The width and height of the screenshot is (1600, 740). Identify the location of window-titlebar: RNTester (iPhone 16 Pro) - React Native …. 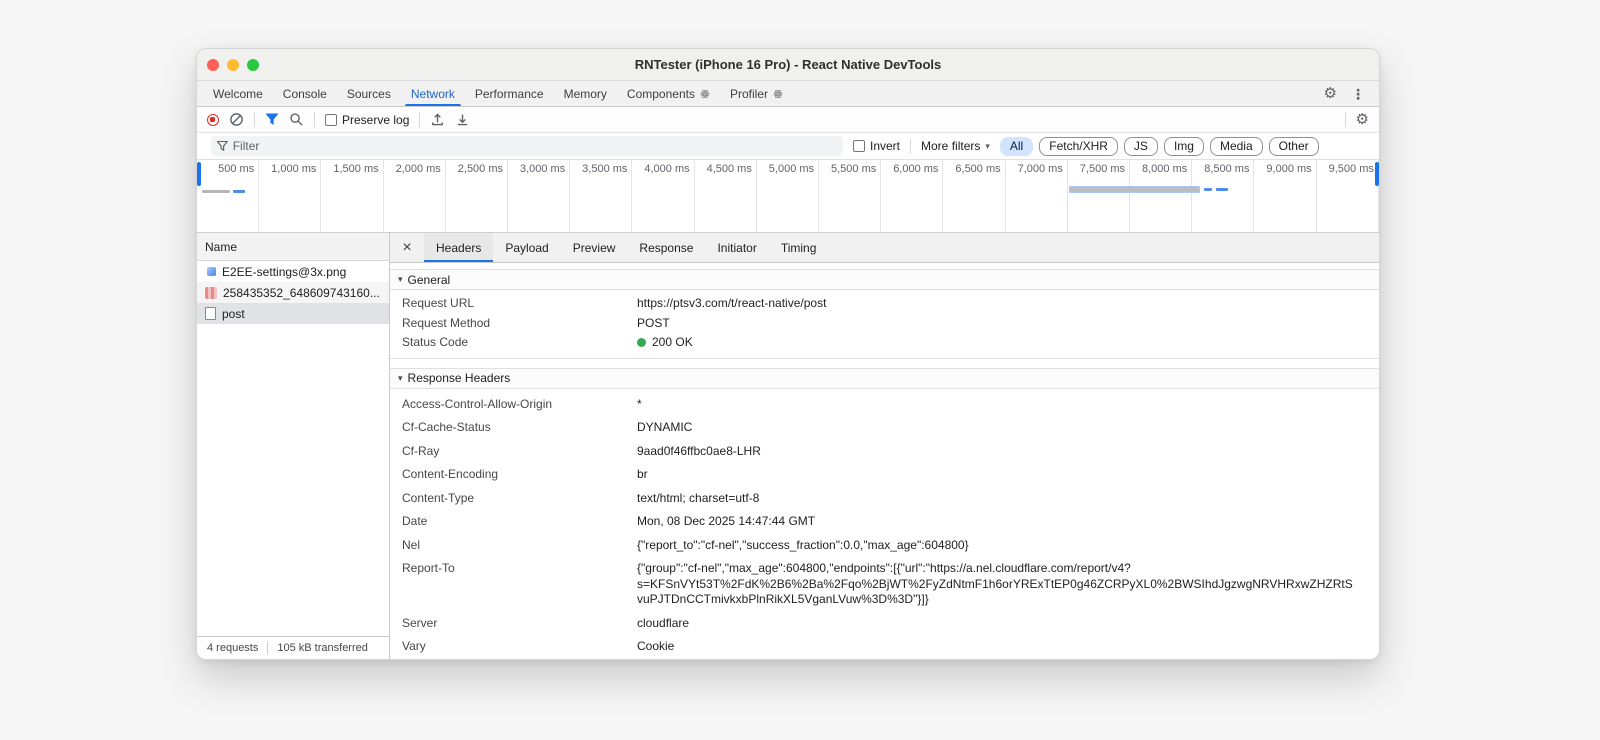
(788, 65).